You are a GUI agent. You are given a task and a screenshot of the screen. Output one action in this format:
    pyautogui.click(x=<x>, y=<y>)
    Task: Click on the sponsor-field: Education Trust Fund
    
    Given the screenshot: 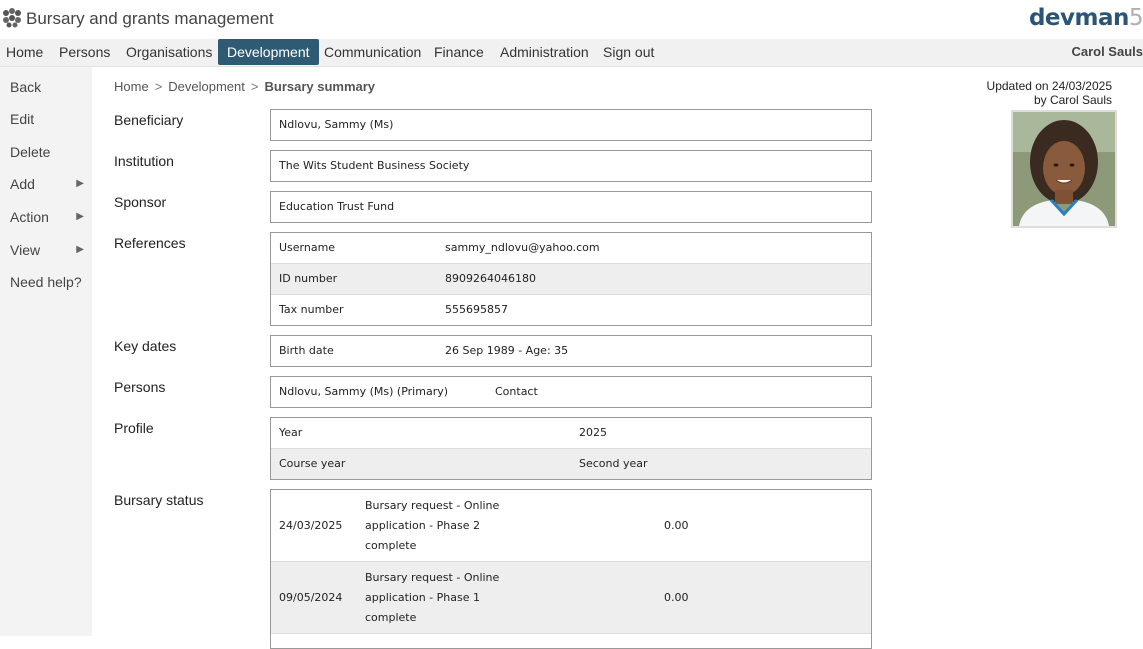 What is the action you would take?
    pyautogui.click(x=571, y=207)
    